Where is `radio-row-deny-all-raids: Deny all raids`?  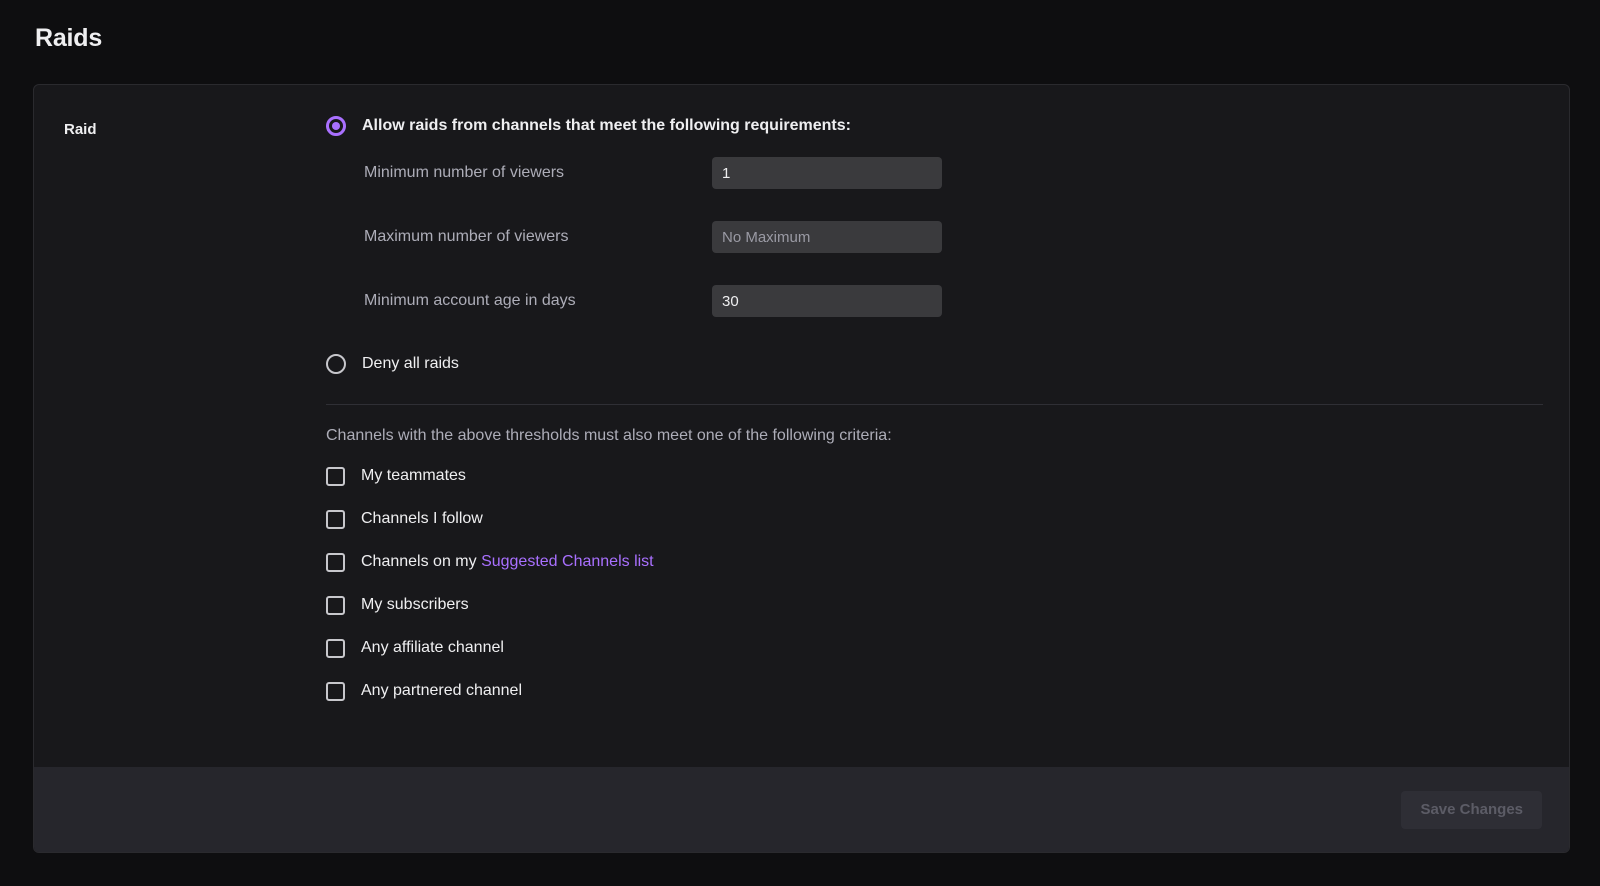
radio-row-deny-all-raids: Deny all raids is located at coordinates (935, 364).